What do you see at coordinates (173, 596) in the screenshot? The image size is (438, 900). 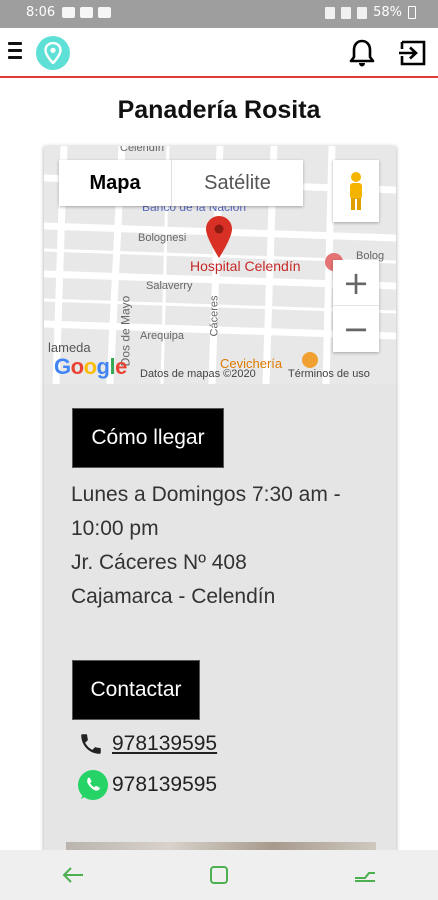 I see `address-line-2: Cajamarca - Celendín` at bounding box center [173, 596].